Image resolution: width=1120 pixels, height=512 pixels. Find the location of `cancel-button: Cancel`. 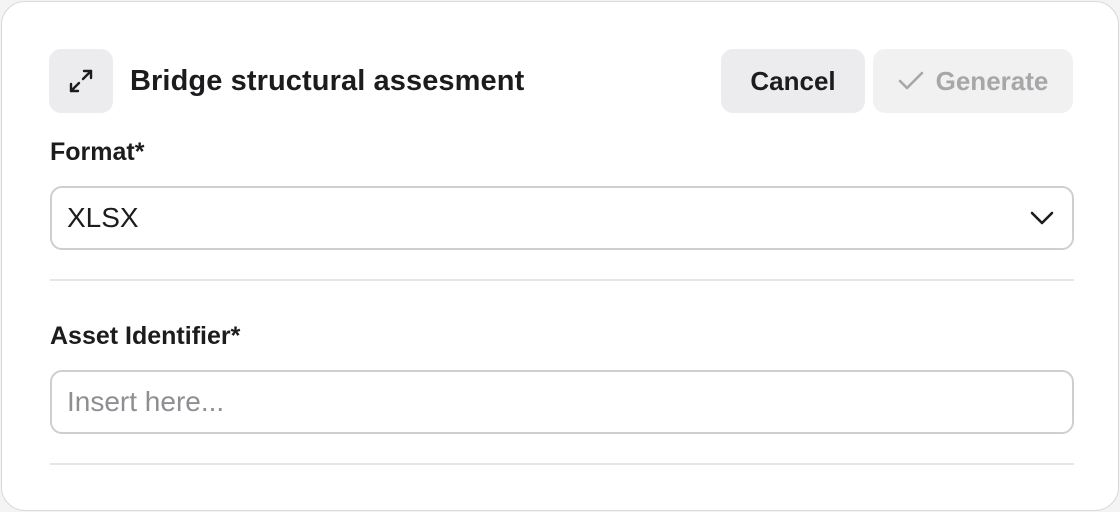

cancel-button: Cancel is located at coordinates (793, 81).